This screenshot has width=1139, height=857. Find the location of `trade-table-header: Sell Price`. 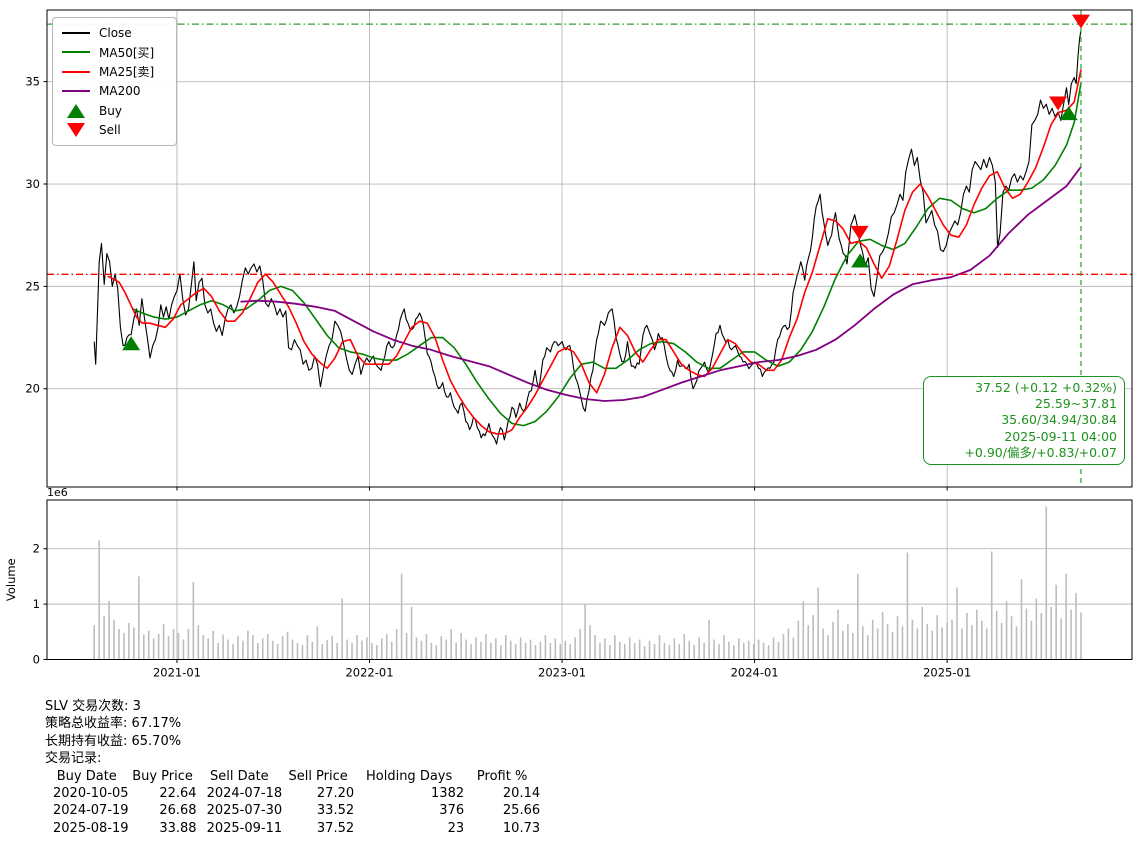

trade-table-header: Sell Price is located at coordinates (318, 776).